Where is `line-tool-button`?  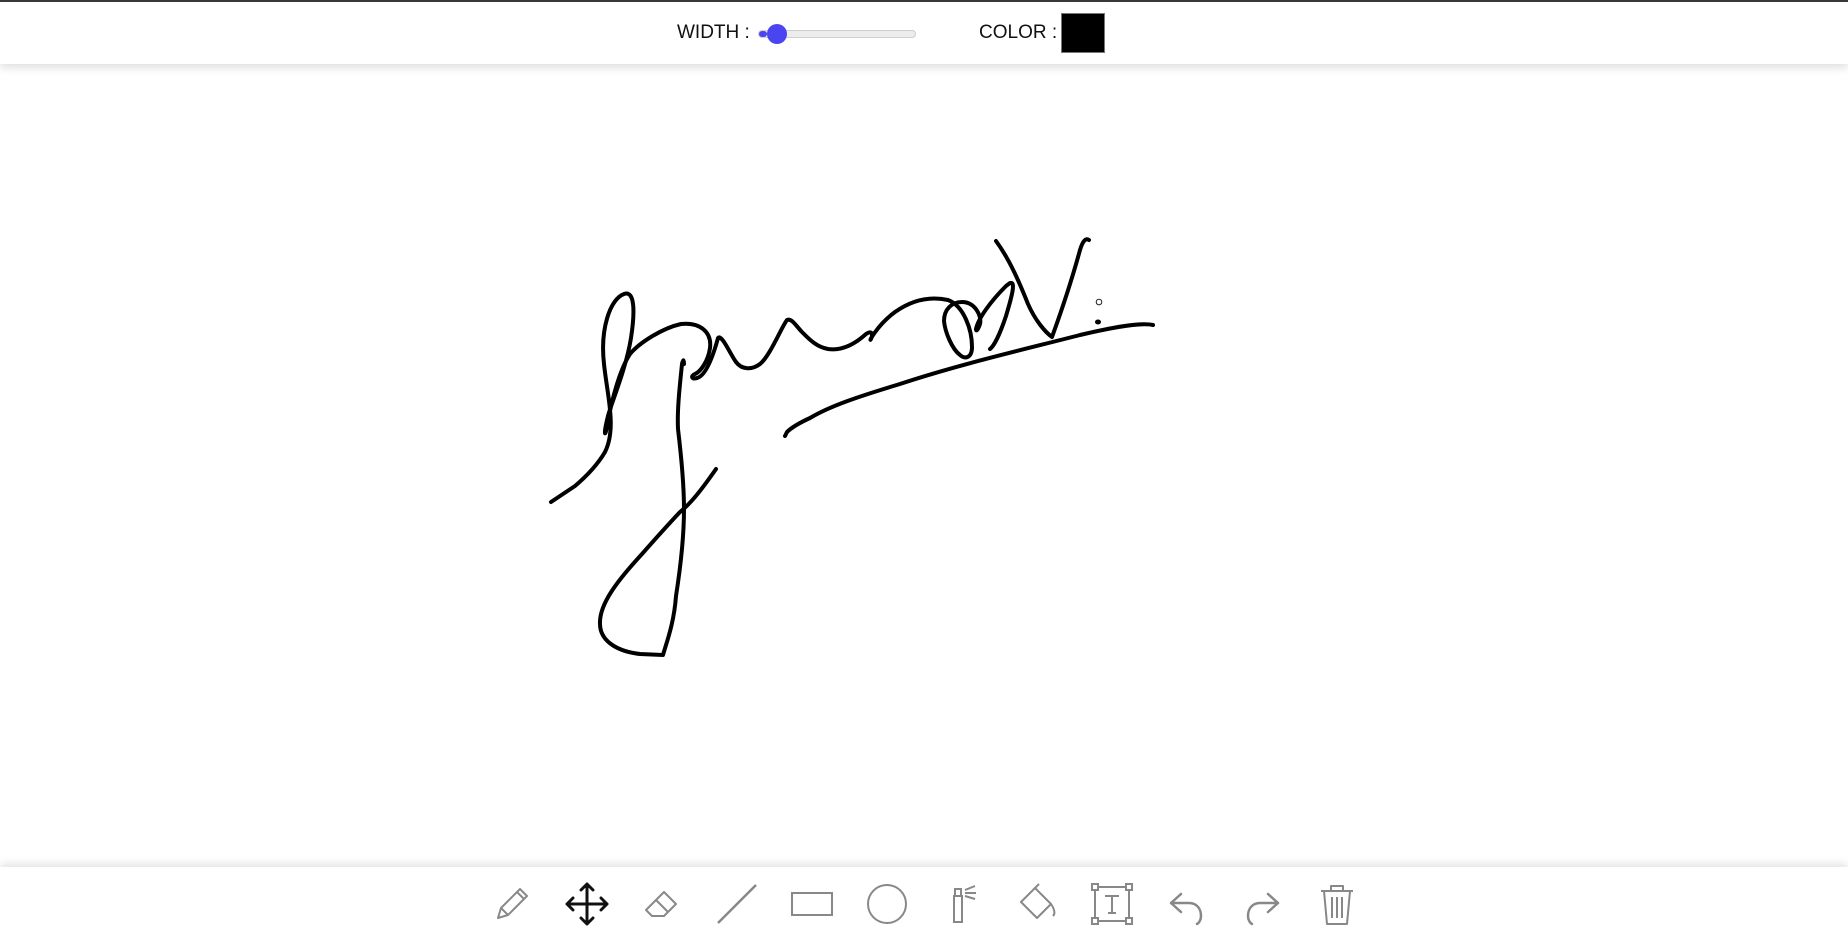
line-tool-button is located at coordinates (737, 904).